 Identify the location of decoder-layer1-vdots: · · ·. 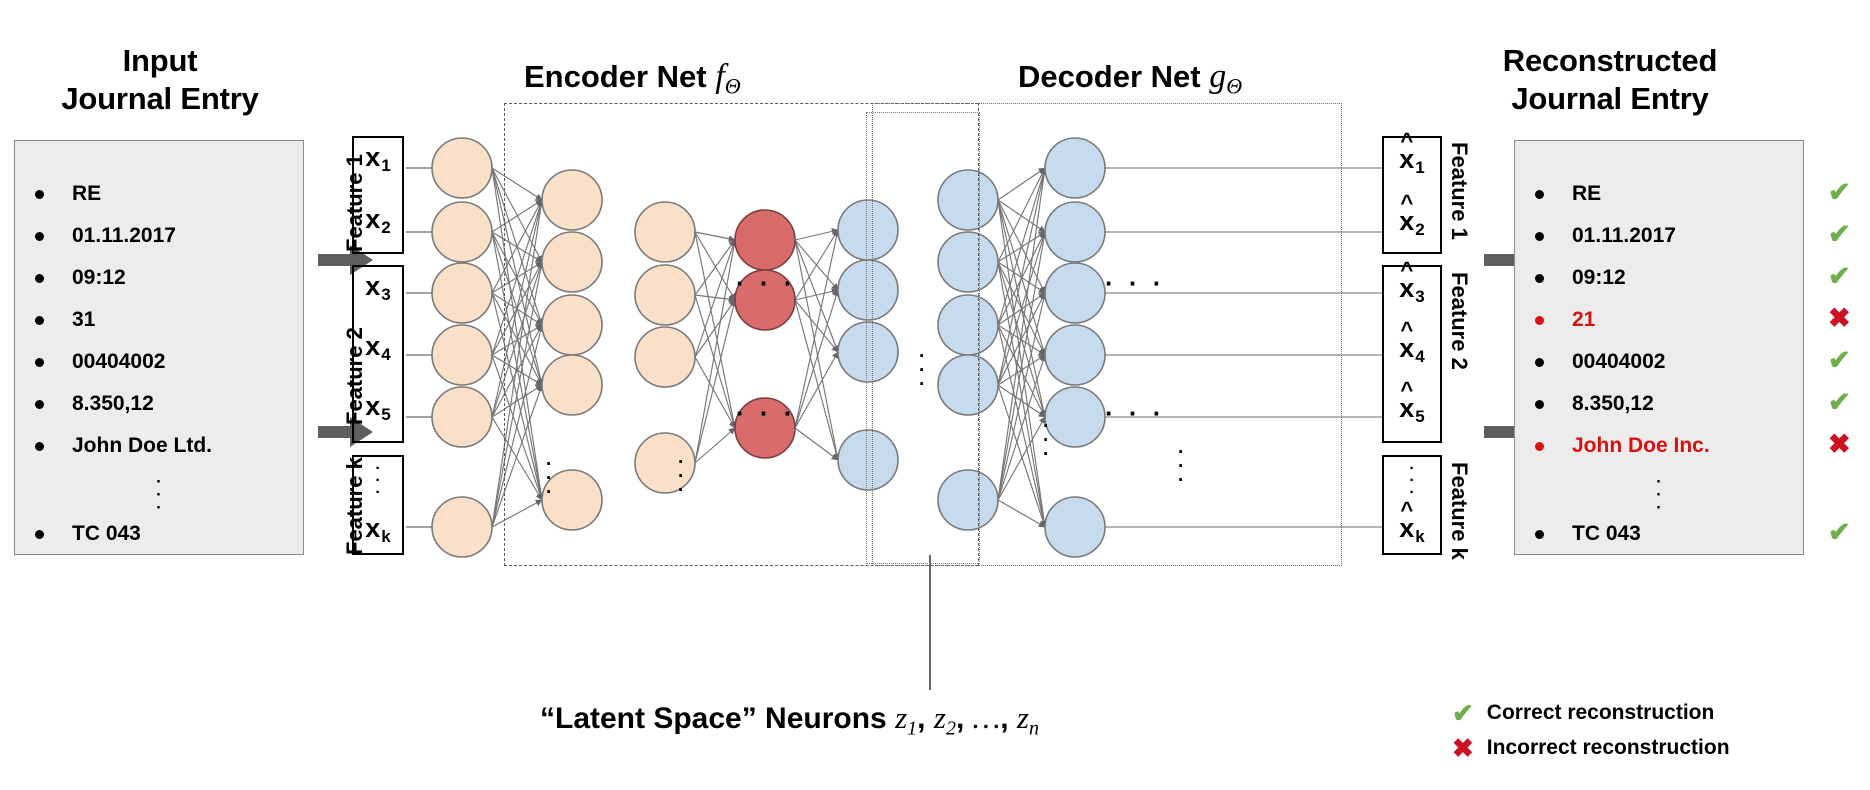
(1046, 440).